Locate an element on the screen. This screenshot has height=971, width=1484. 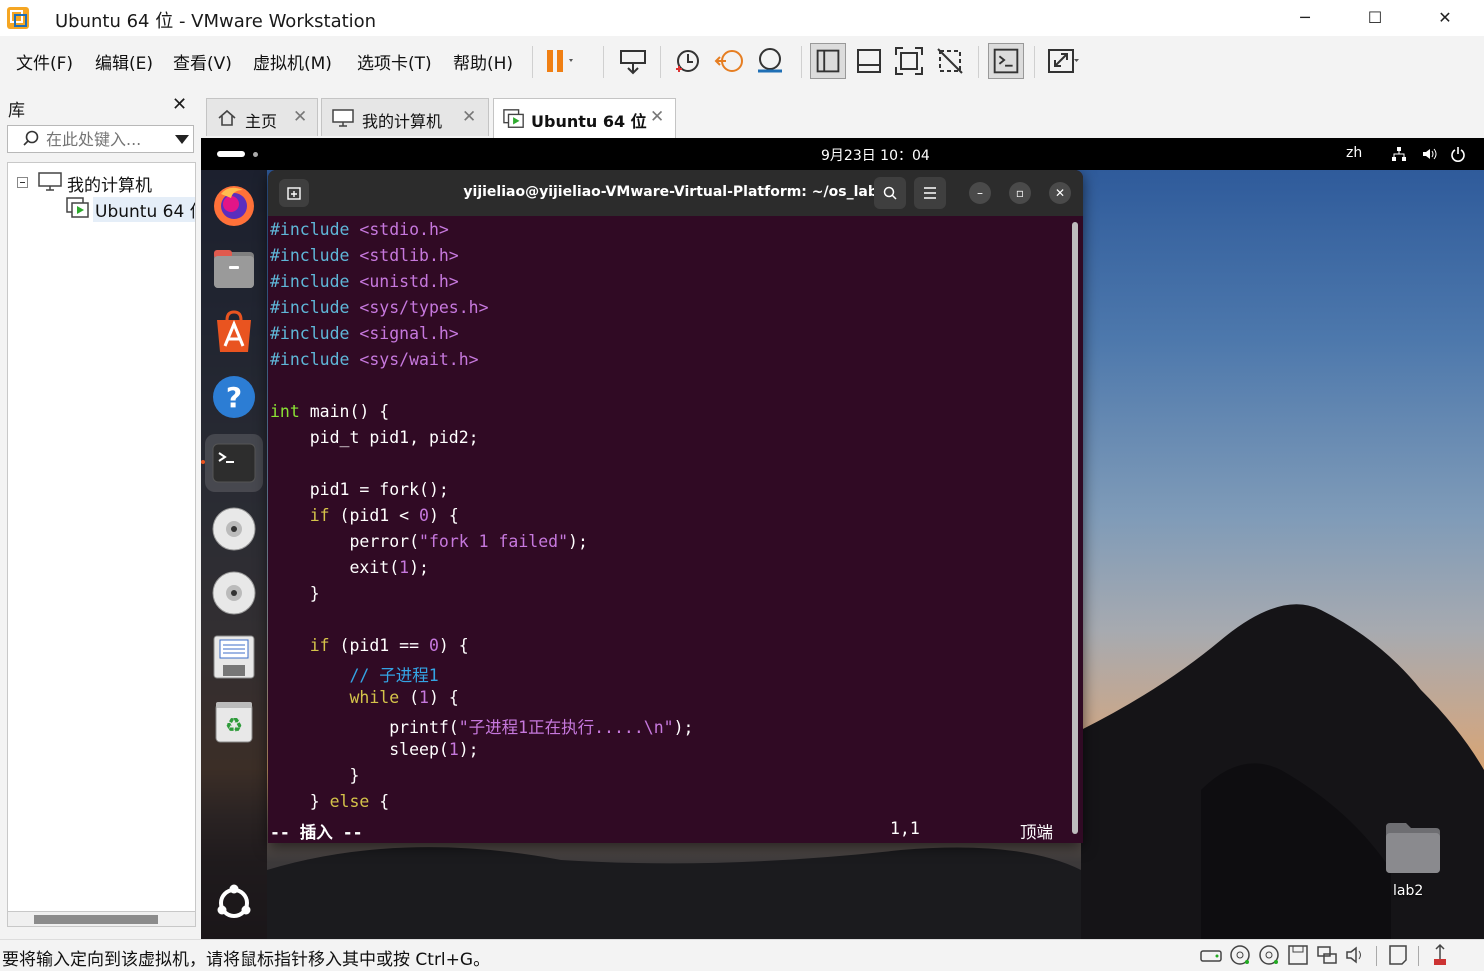
terminal-close-button: ✕ is located at coordinates (1060, 193).